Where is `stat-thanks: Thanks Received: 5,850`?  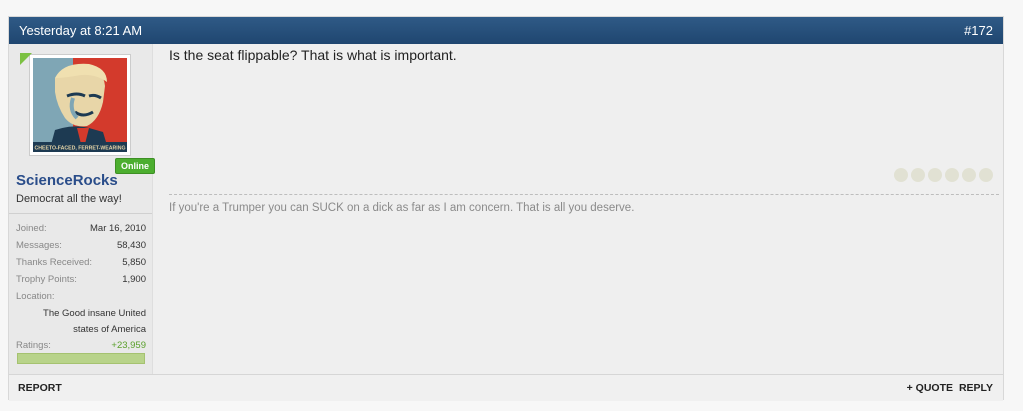 stat-thanks: Thanks Received: 5,850 is located at coordinates (81, 262).